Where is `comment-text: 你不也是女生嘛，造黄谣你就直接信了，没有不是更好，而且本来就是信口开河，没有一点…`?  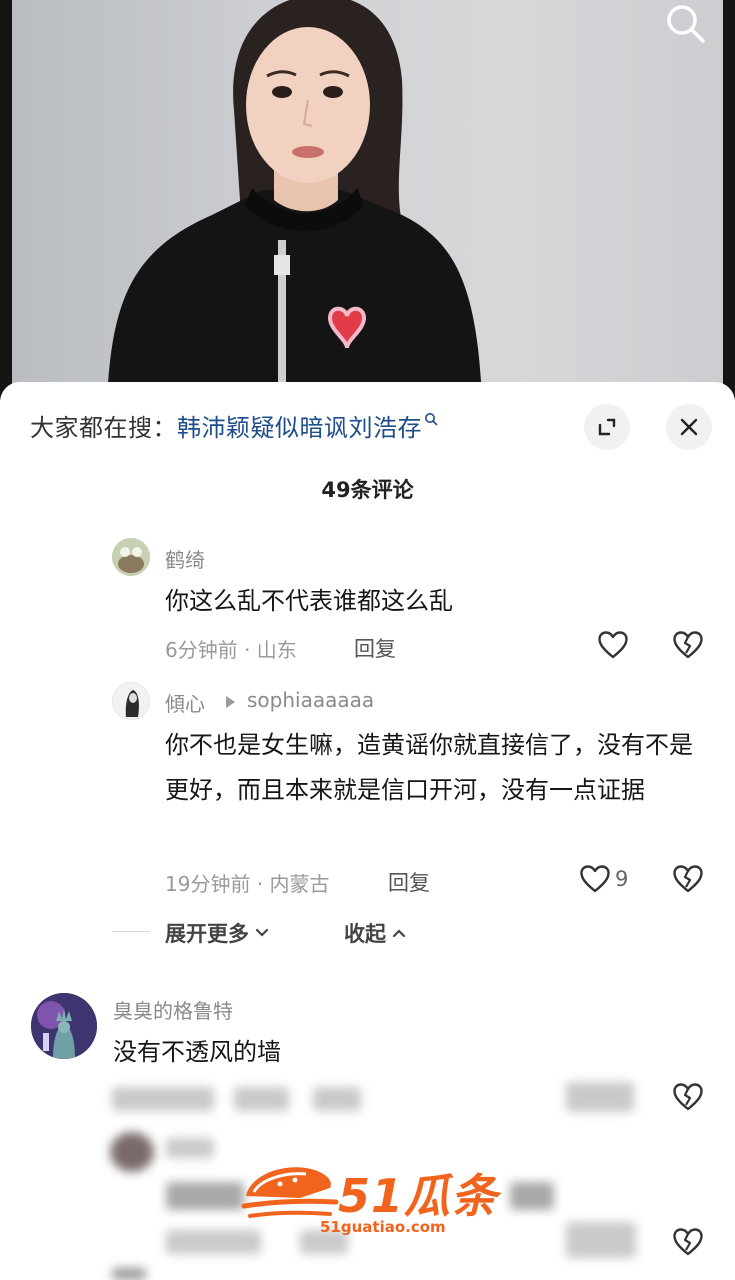
comment-text: 你不也是女生嘛，造黄谣你就直接信了，没有不是更好，而且本来就是信口开河，没有一点… is located at coordinates (429, 767).